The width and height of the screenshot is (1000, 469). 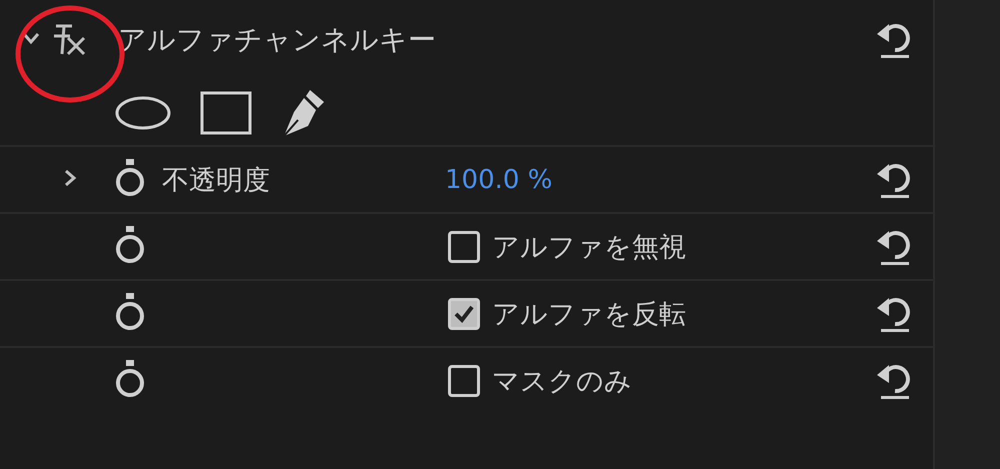 What do you see at coordinates (226, 112) in the screenshot?
I see `rectangle-icon` at bounding box center [226, 112].